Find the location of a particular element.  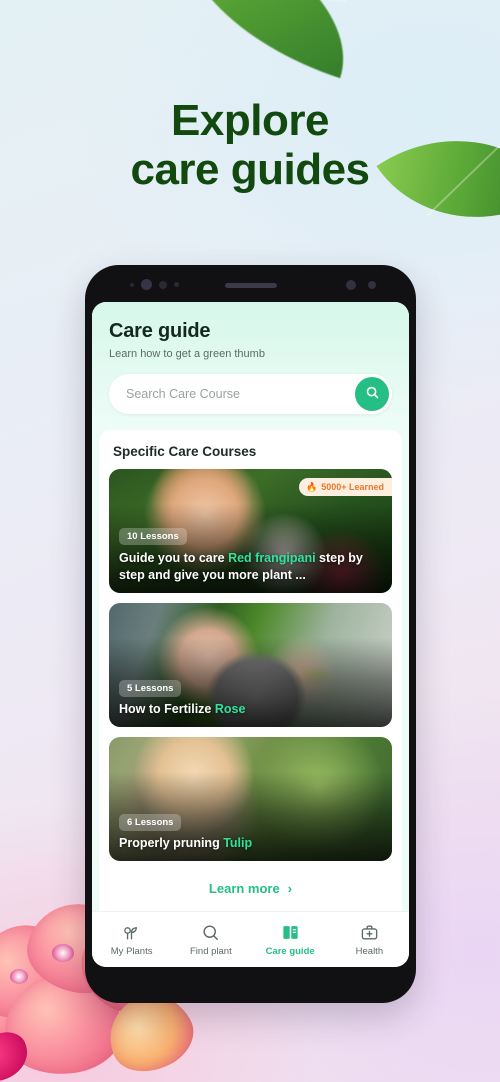

headline-line-1: Explore is located at coordinates (250, 120).